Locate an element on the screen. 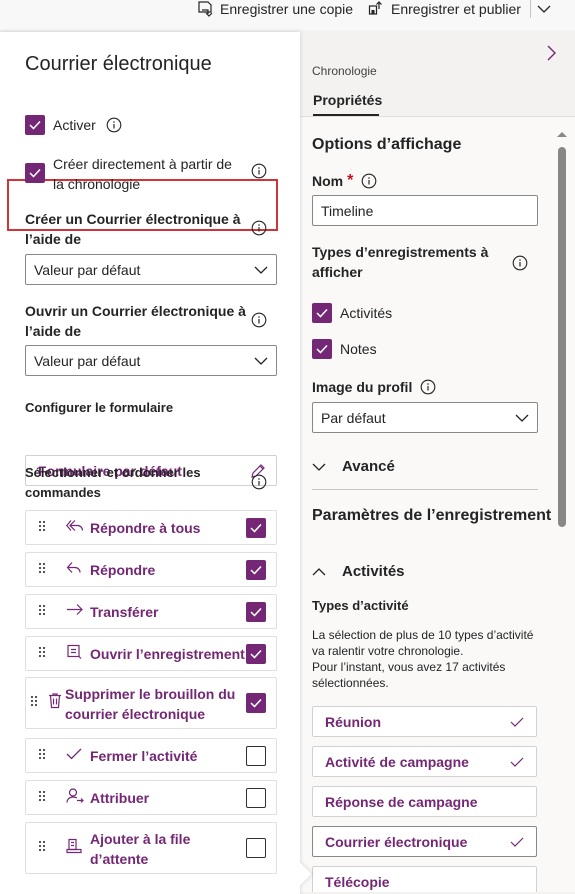 The height and width of the screenshot is (894, 575). configure-form-label: Configurer le formulaire is located at coordinates (99, 407).